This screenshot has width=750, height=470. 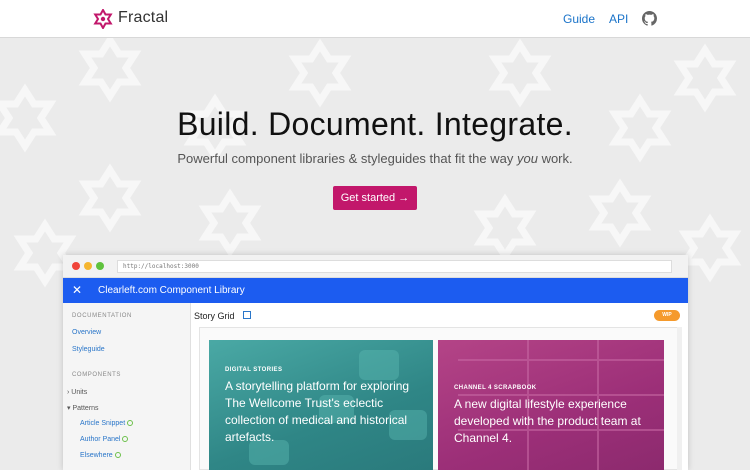 What do you see at coordinates (102, 316) in the screenshot?
I see `documentation-heading: DOCUMENTATION` at bounding box center [102, 316].